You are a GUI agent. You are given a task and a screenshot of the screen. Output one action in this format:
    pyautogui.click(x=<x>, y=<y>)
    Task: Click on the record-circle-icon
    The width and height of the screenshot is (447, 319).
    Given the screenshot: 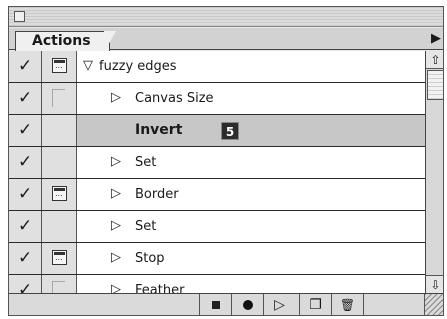 What is the action you would take?
    pyautogui.click(x=247, y=305)
    